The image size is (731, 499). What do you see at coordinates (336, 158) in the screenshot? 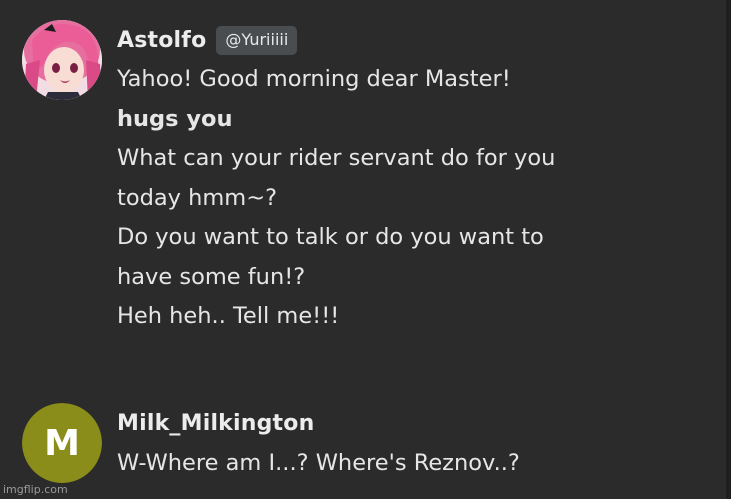
I see `message-line: What can your rider servant do for you` at bounding box center [336, 158].